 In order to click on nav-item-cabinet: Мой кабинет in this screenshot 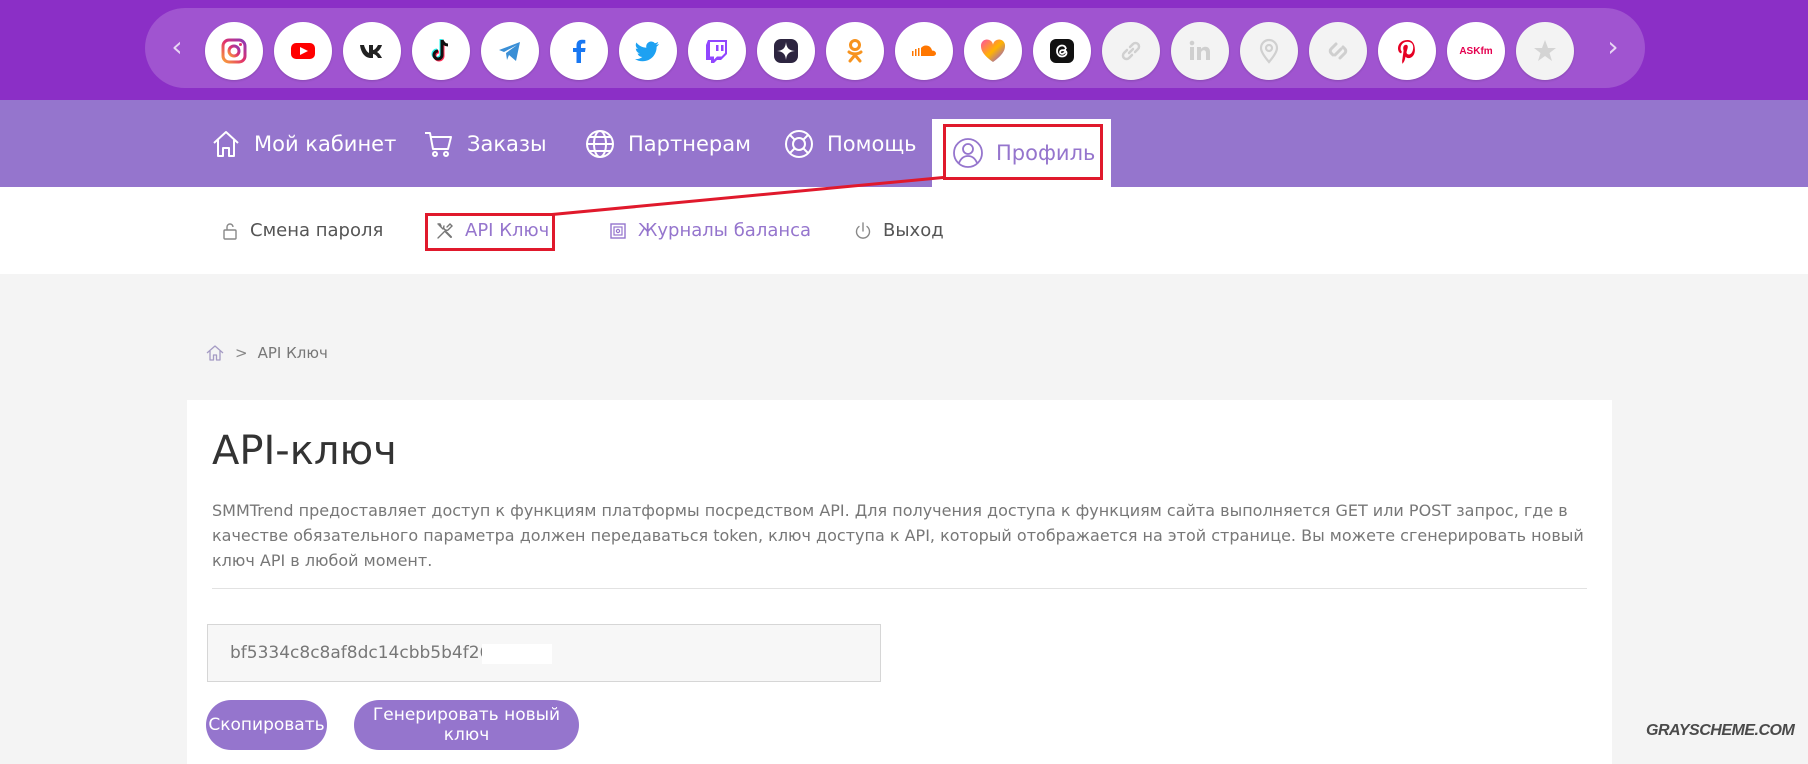, I will do `click(303, 143)`.